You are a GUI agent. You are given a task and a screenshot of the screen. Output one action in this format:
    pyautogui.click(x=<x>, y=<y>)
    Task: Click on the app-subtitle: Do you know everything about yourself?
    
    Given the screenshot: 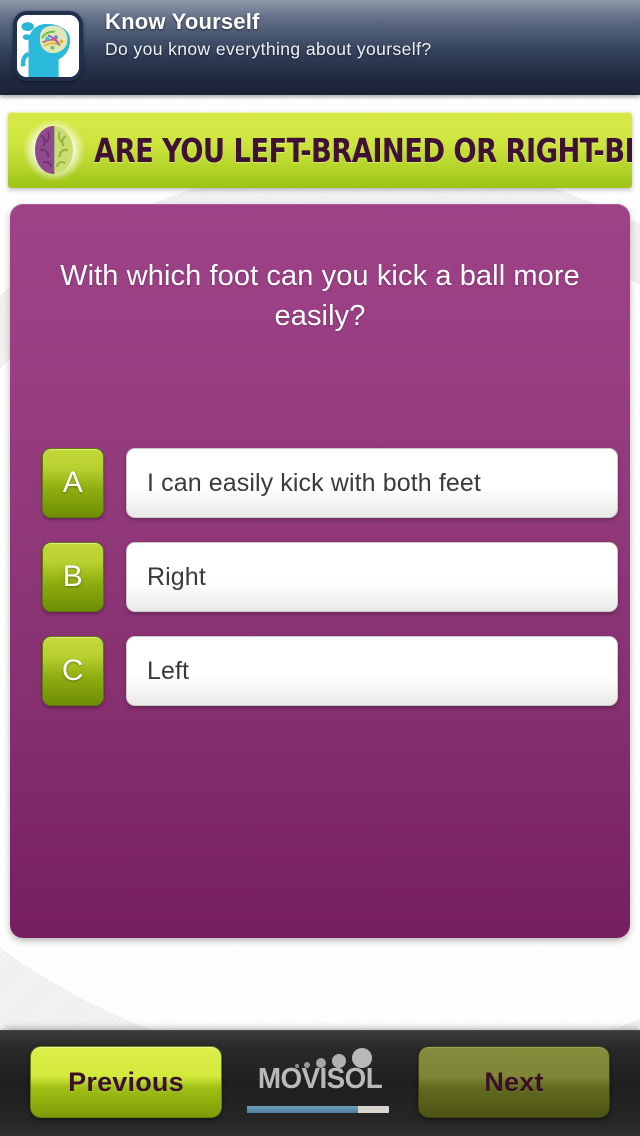 What is the action you would take?
    pyautogui.click(x=268, y=49)
    